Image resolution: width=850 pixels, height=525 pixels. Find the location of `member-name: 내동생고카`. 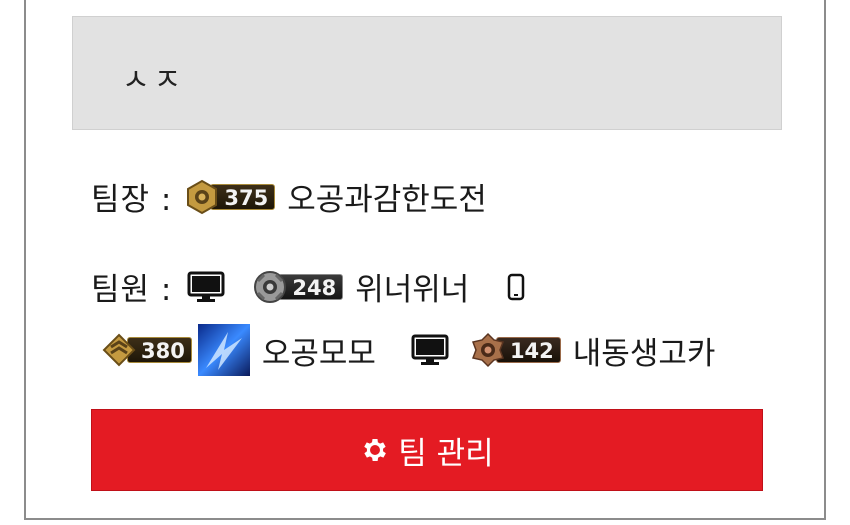

member-name: 내동생고카 is located at coordinates (644, 350).